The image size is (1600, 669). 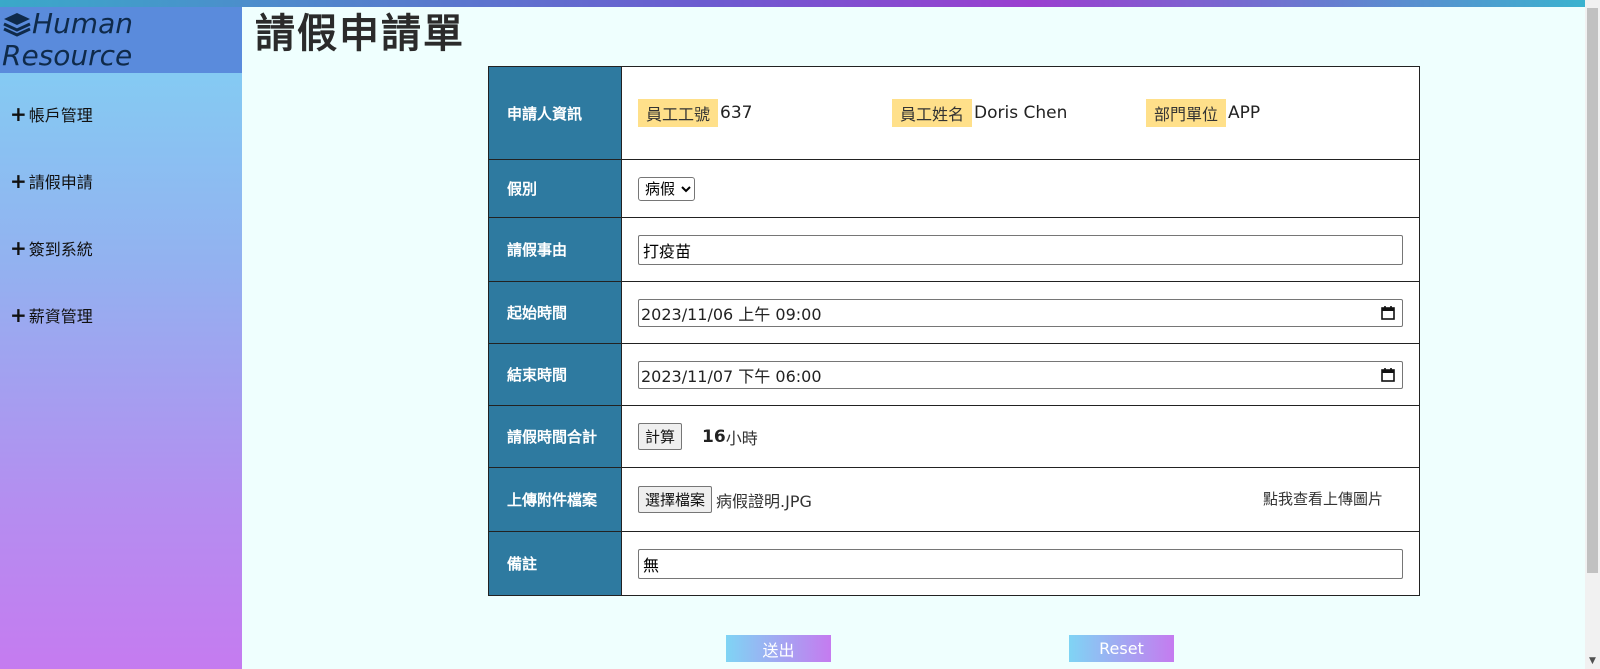 What do you see at coordinates (555, 249) in the screenshot?
I see `reason-label: 請假事由` at bounding box center [555, 249].